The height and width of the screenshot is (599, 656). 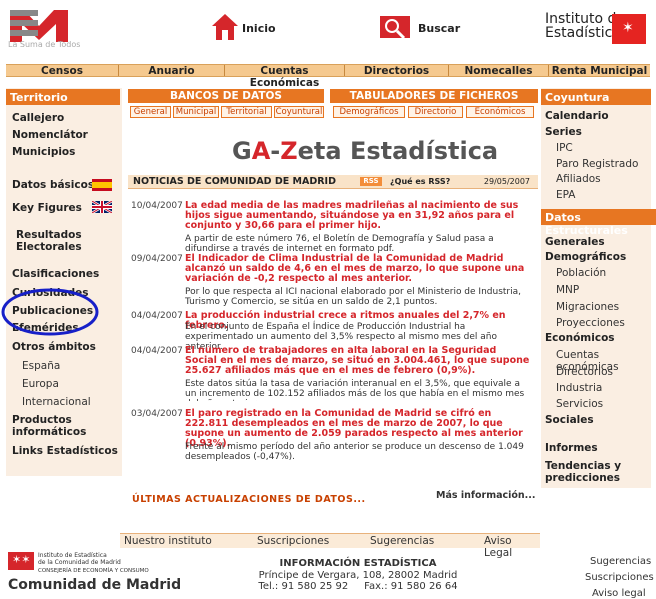 I want to click on bancos-header: BANCOS DE DATOS, so click(x=226, y=96).